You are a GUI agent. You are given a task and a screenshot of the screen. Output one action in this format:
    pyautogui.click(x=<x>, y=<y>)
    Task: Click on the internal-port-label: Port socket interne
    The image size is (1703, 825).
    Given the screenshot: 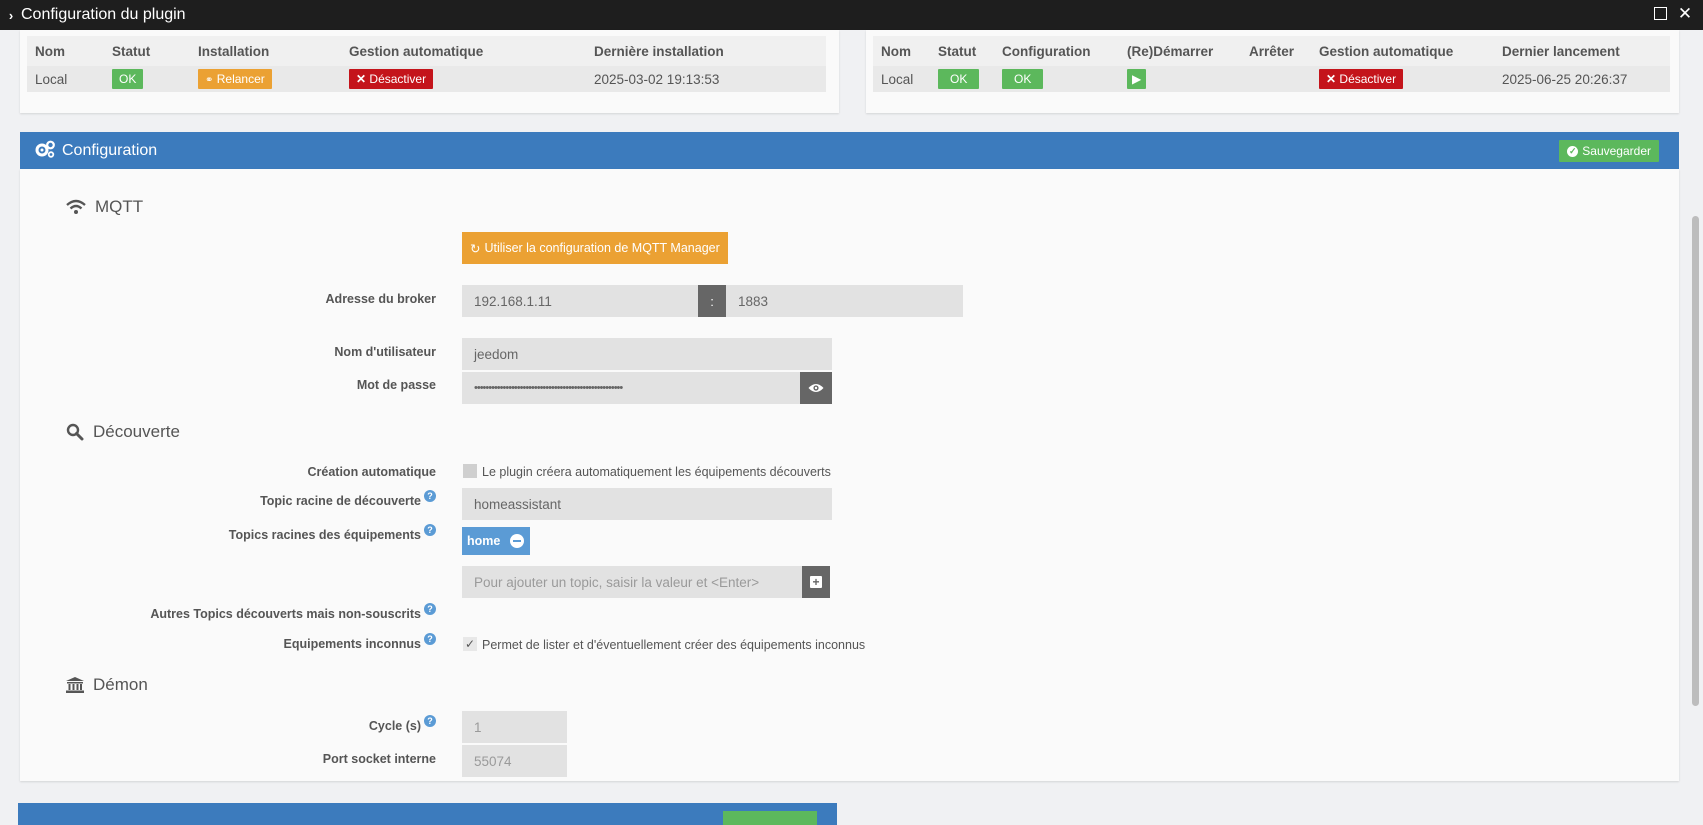 What is the action you would take?
    pyautogui.click(x=379, y=759)
    